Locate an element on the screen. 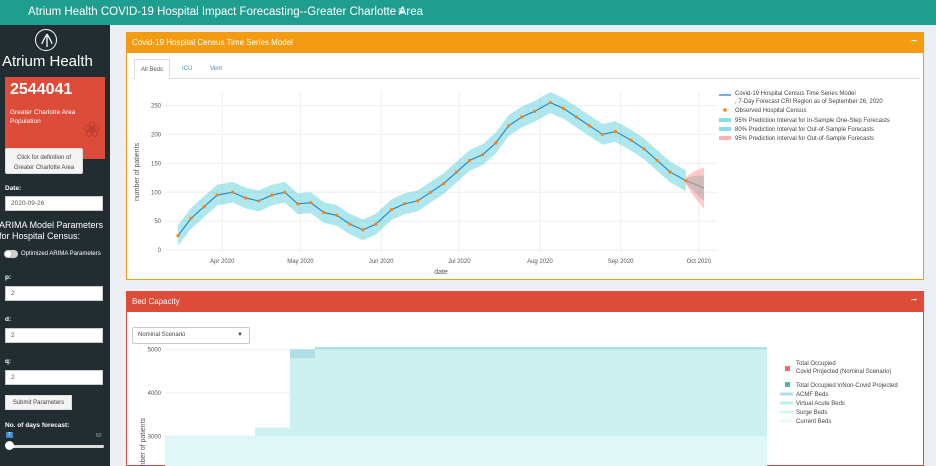 The width and height of the screenshot is (936, 466). y-tick-label: 250 is located at coordinates (156, 106).